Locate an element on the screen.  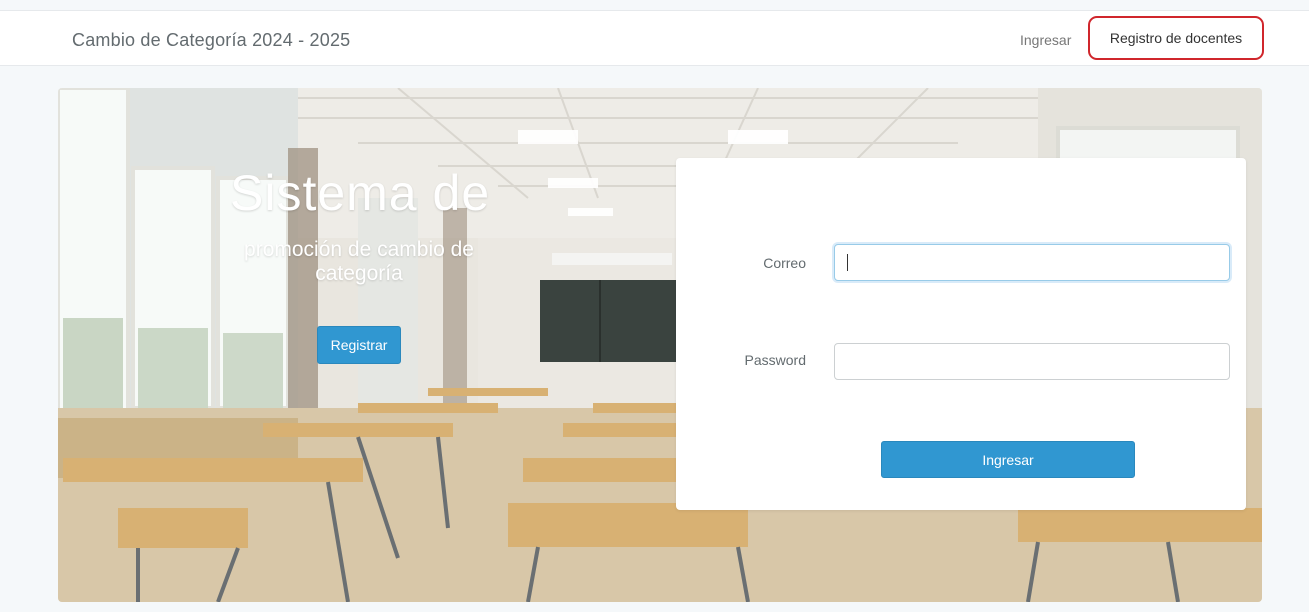
hero-subtitle: promoción de cambio de categoría is located at coordinates (359, 261).